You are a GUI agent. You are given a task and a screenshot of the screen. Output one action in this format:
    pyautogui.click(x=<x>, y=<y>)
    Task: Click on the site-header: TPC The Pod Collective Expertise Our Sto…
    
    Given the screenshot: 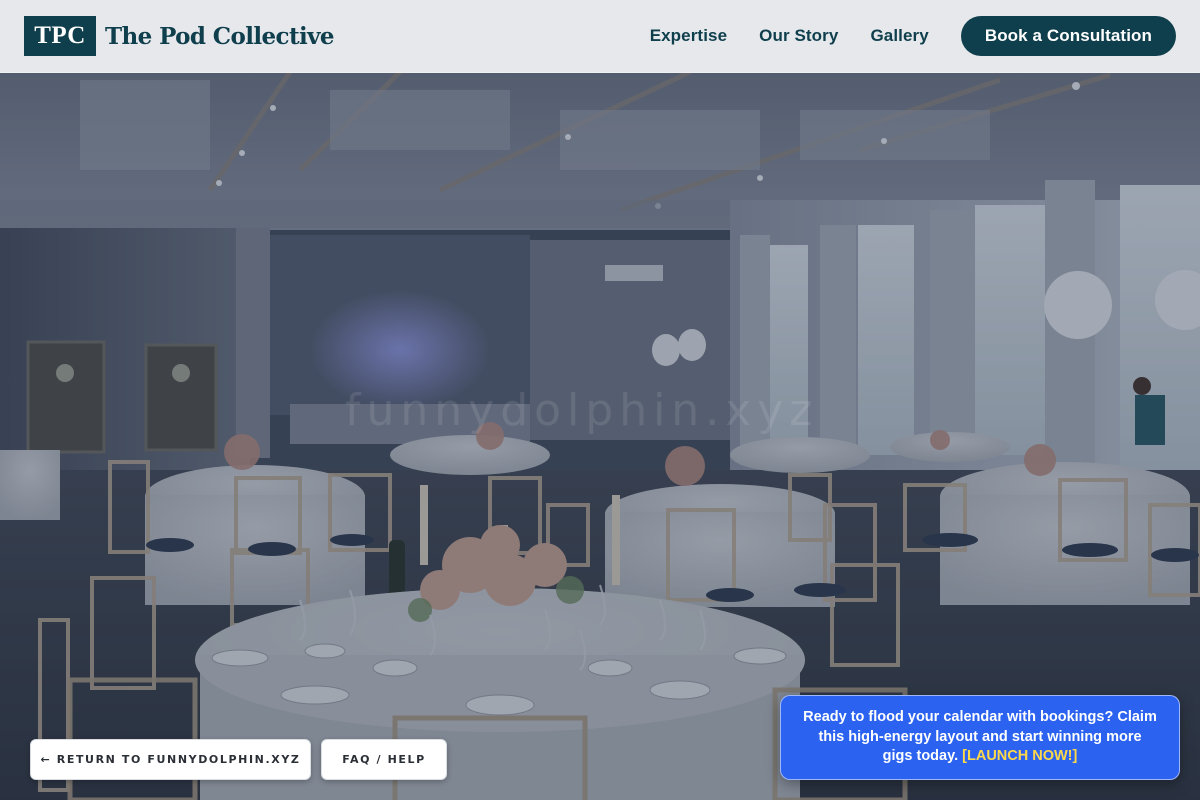 What is the action you would take?
    pyautogui.click(x=600, y=36)
    